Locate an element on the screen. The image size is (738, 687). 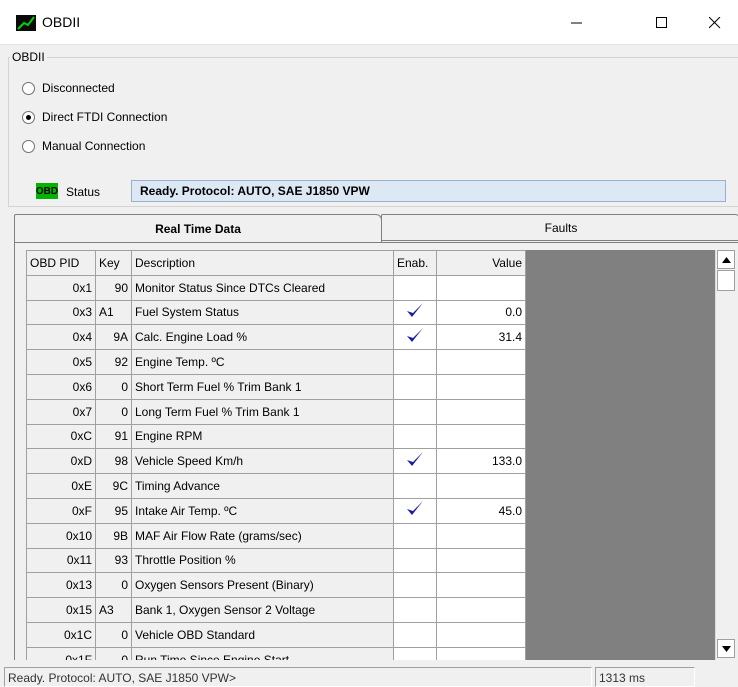
cell-description: Calc. Engine Load % is located at coordinates (262, 337).